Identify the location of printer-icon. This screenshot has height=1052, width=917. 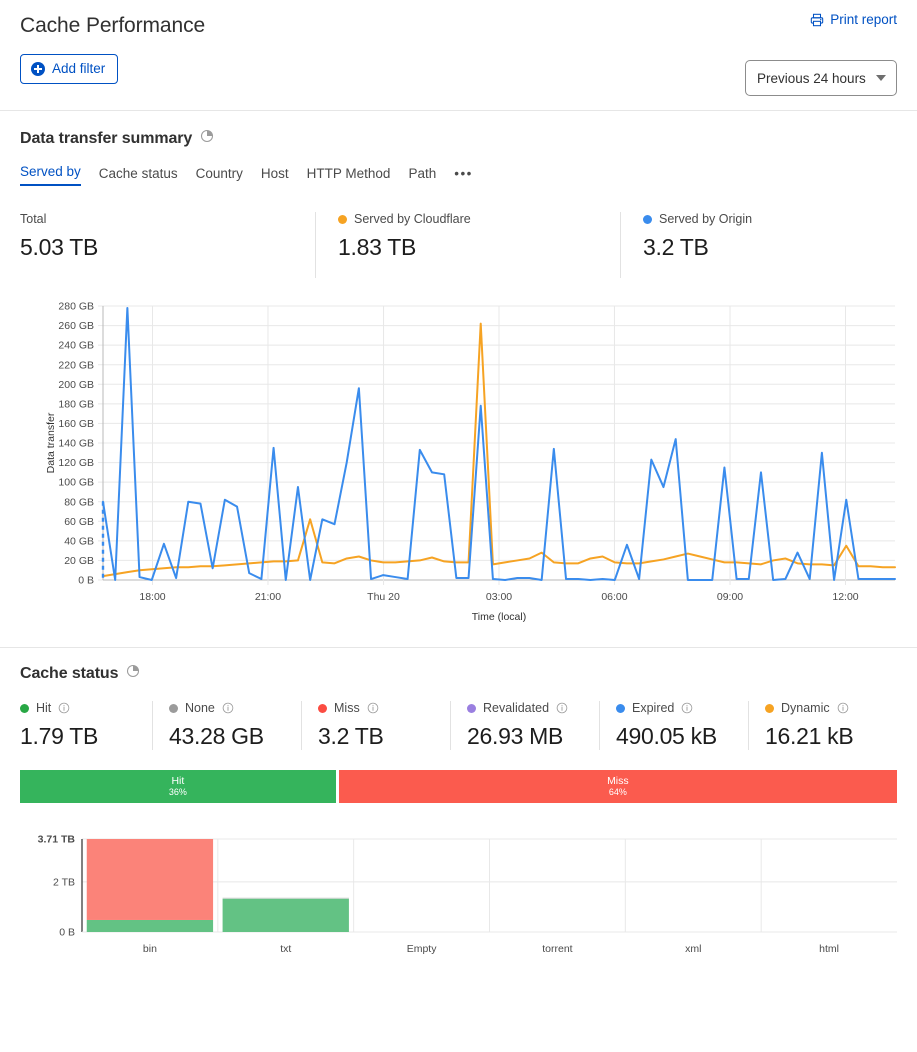
(817, 20).